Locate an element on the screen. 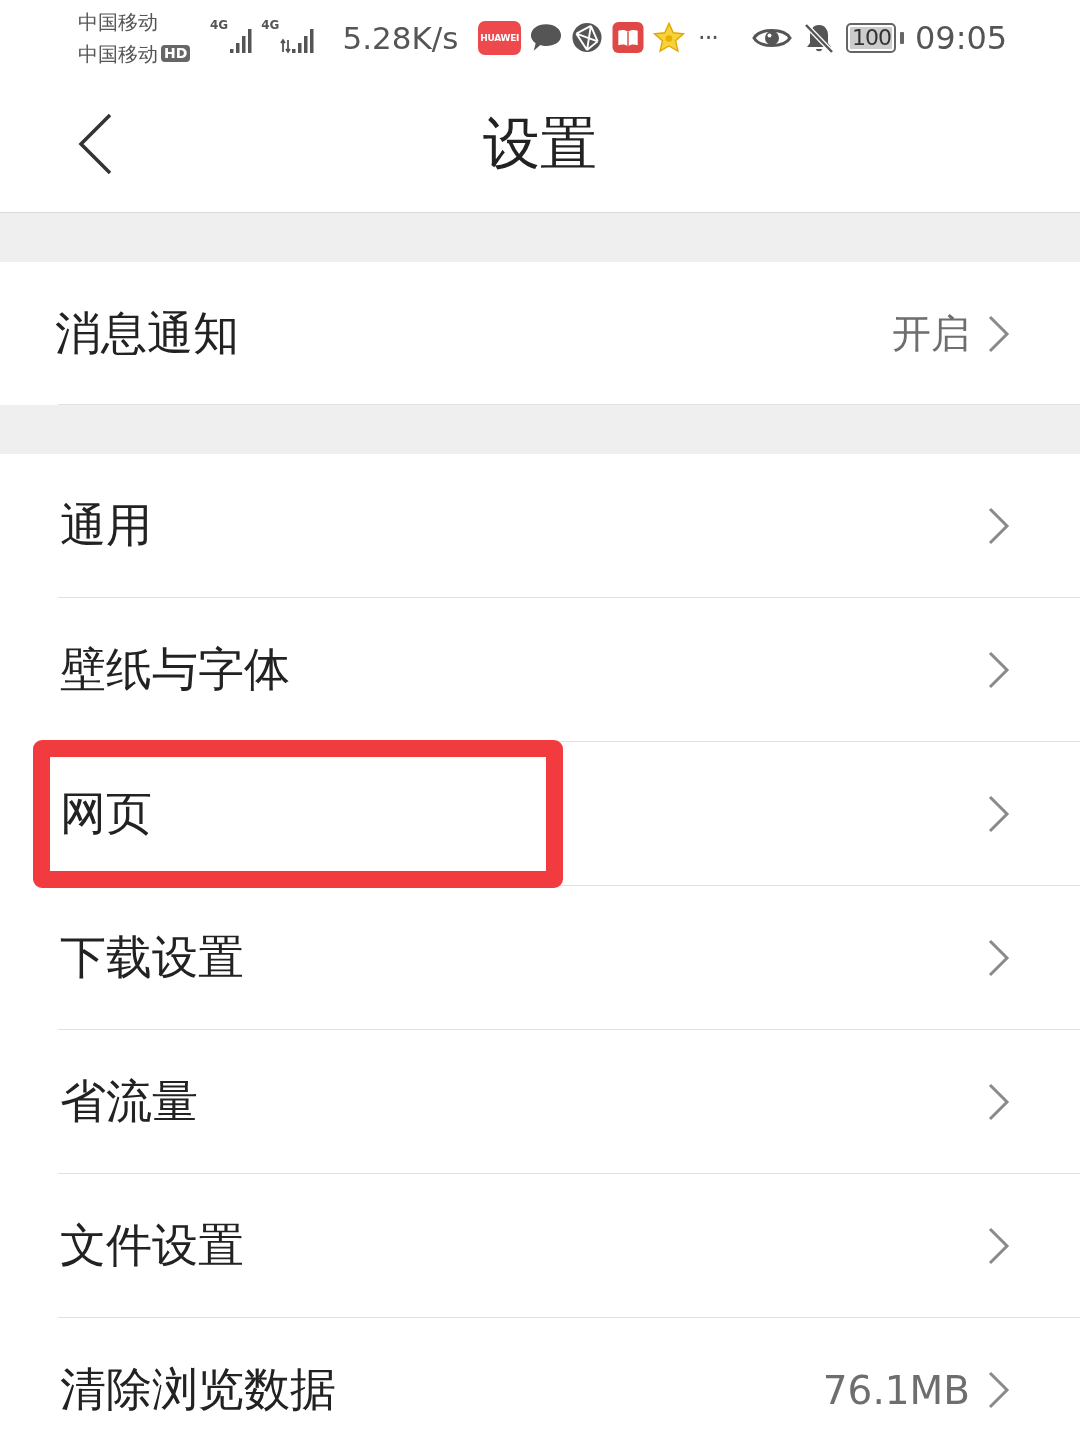 The width and height of the screenshot is (1080, 1438). globe-icon is located at coordinates (587, 37).